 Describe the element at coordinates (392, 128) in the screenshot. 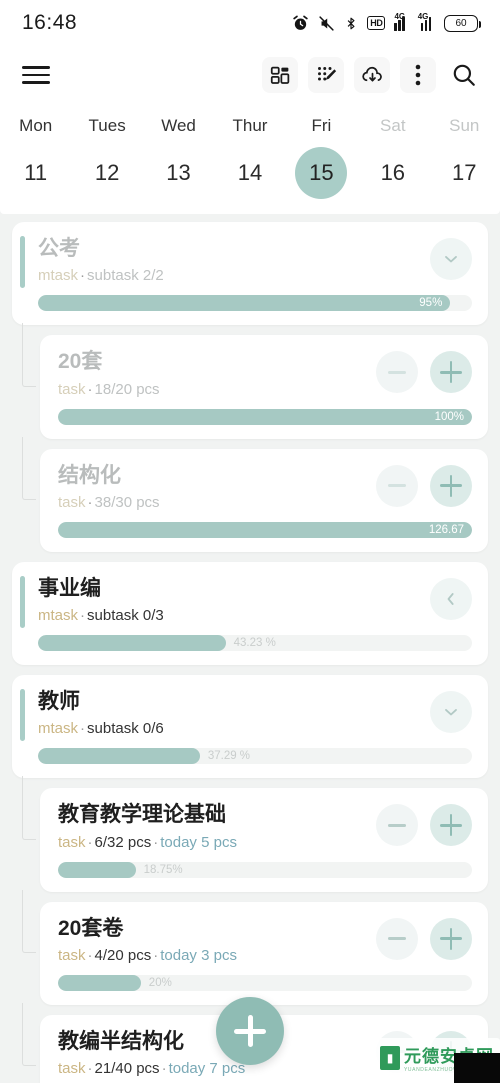

I see `week-day-label-sat: Sat` at that location.